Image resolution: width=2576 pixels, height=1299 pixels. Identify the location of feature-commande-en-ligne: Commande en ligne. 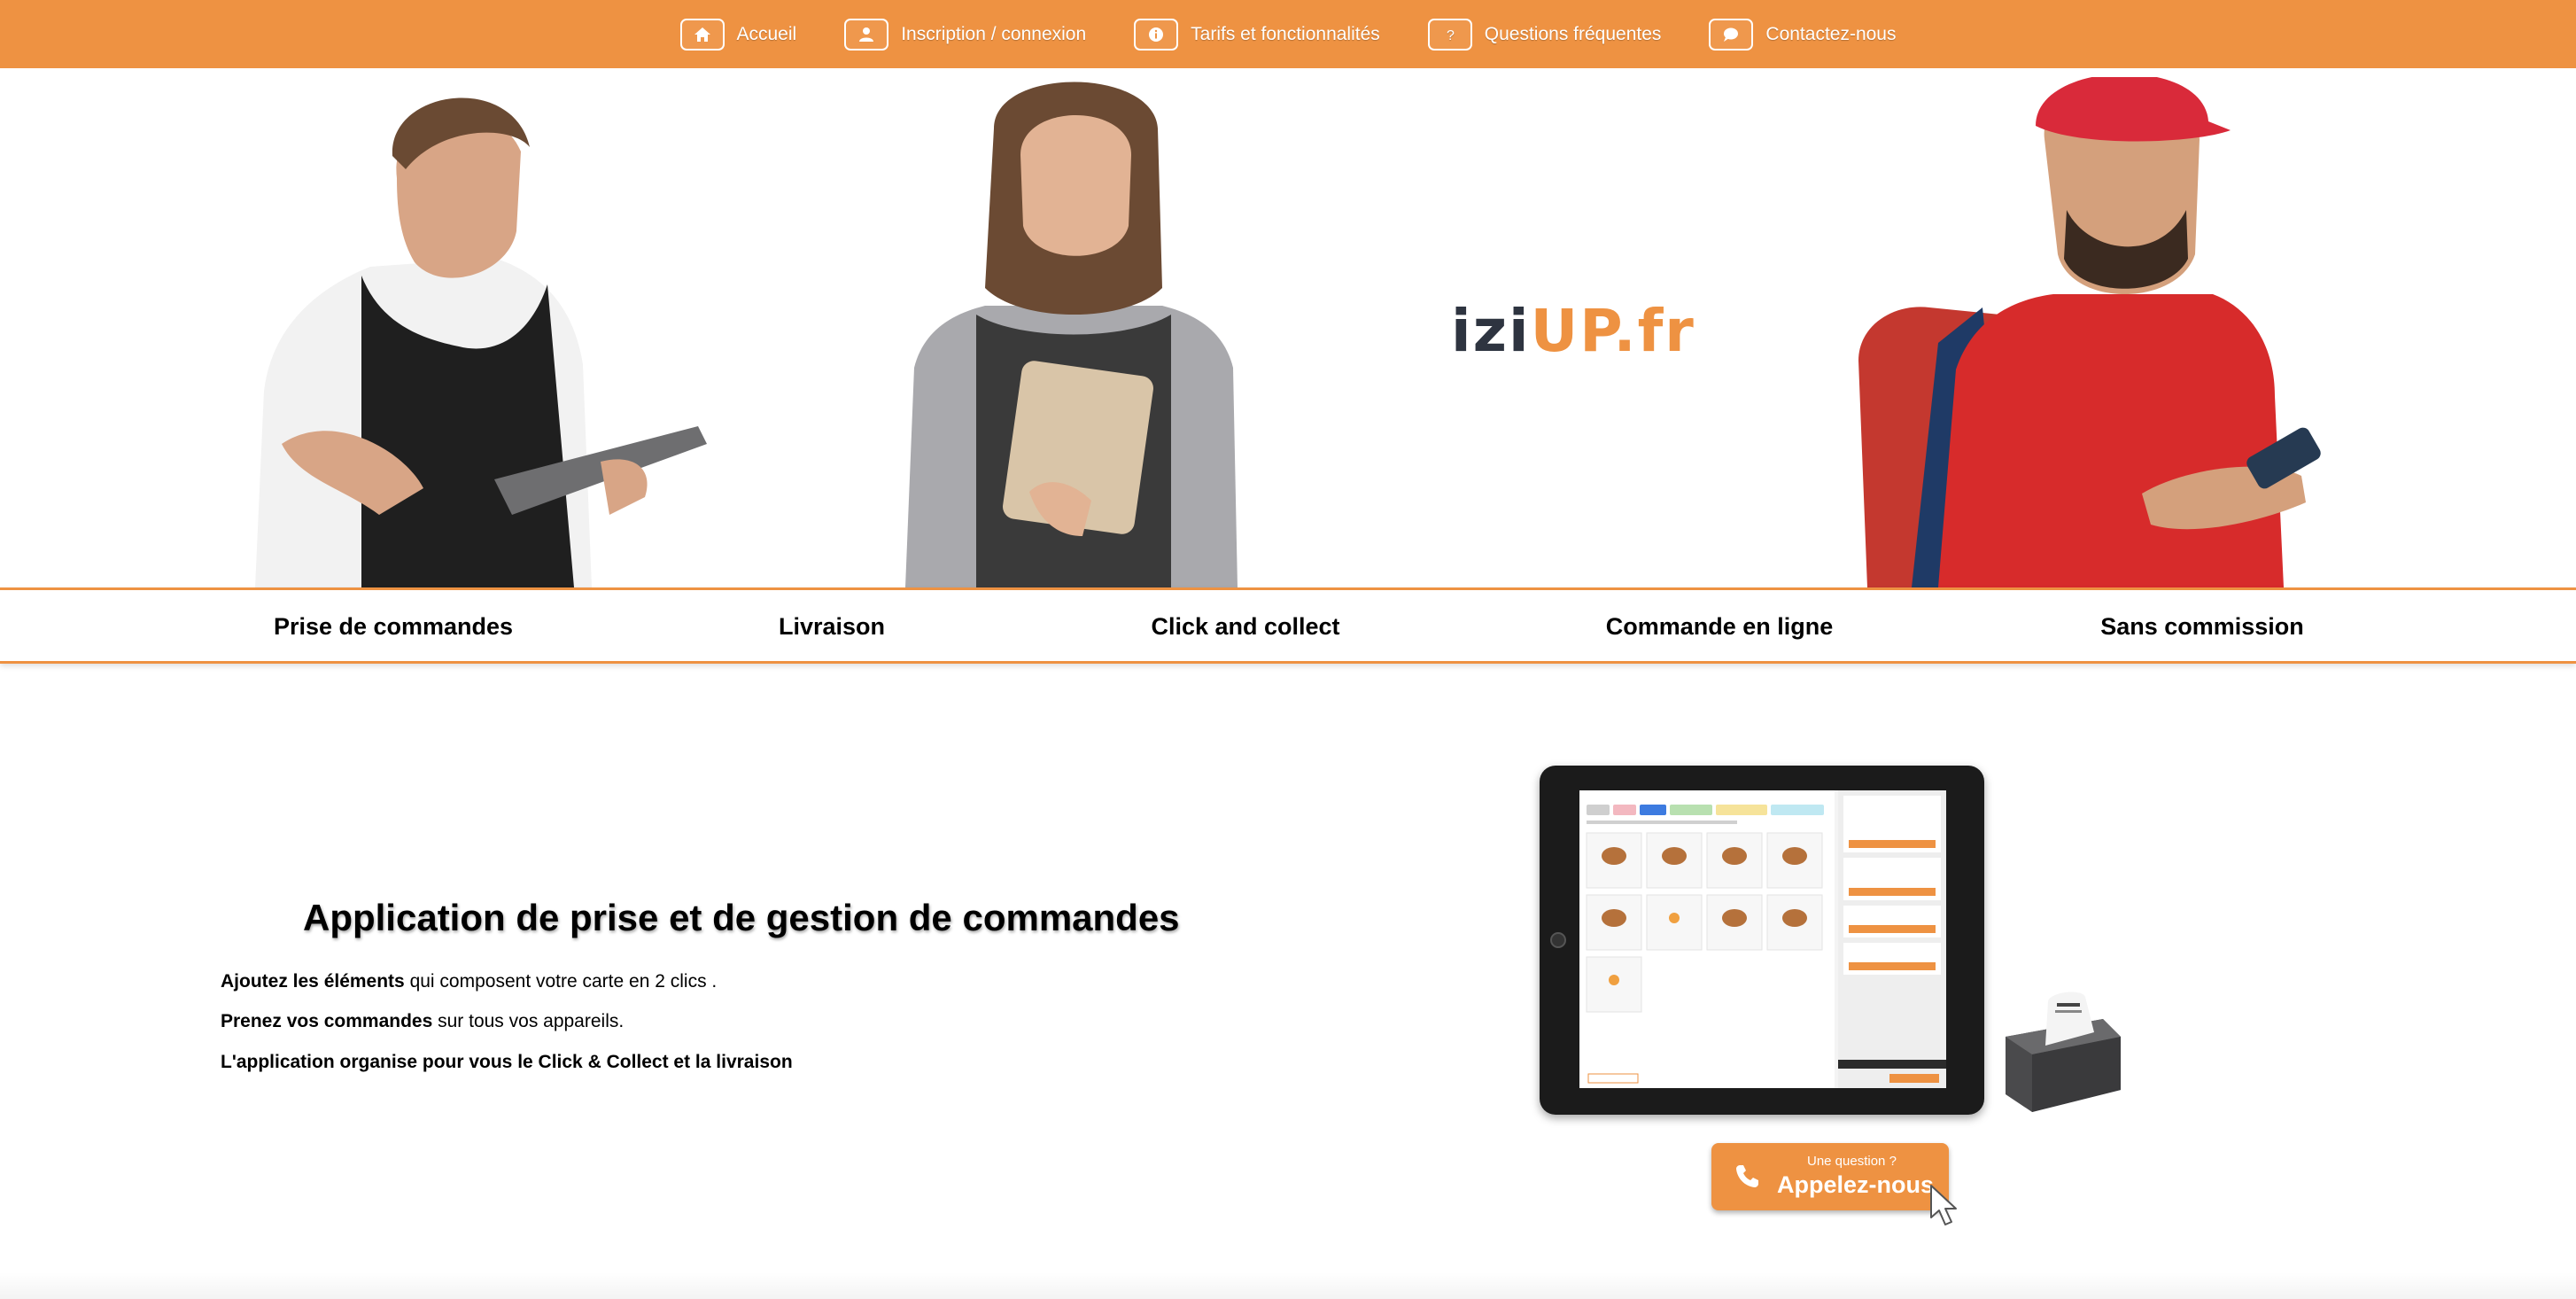
(1719, 626).